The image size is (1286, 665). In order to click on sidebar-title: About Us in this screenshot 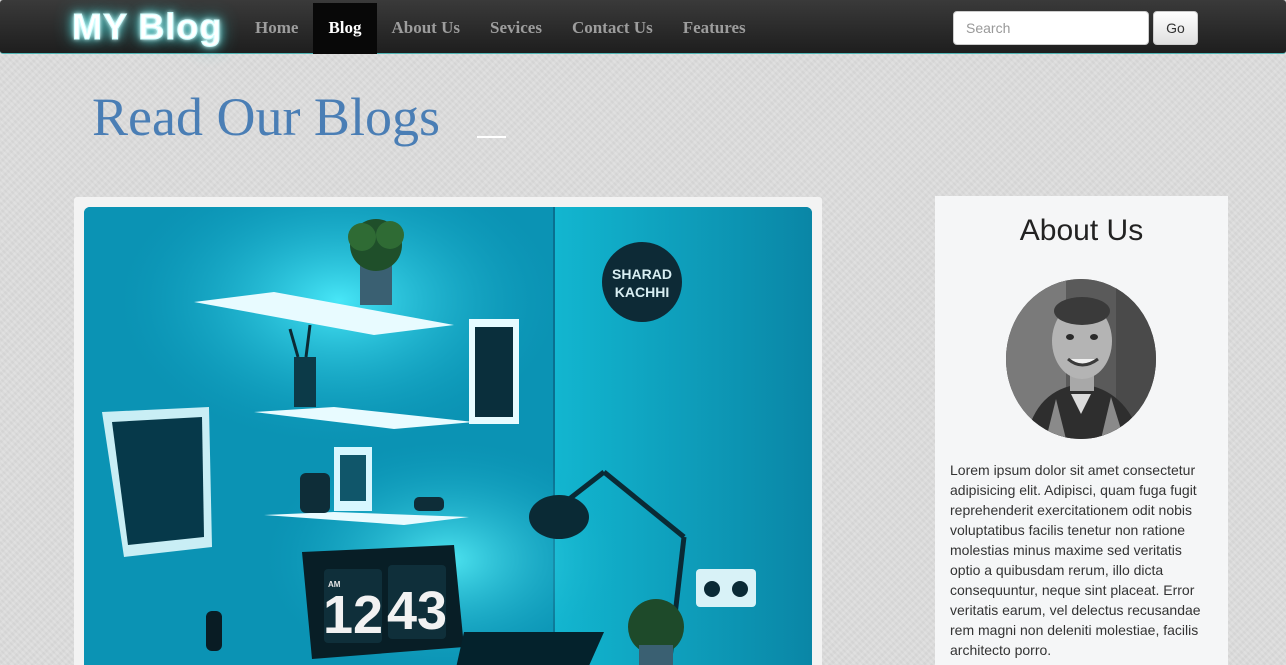, I will do `click(1081, 230)`.